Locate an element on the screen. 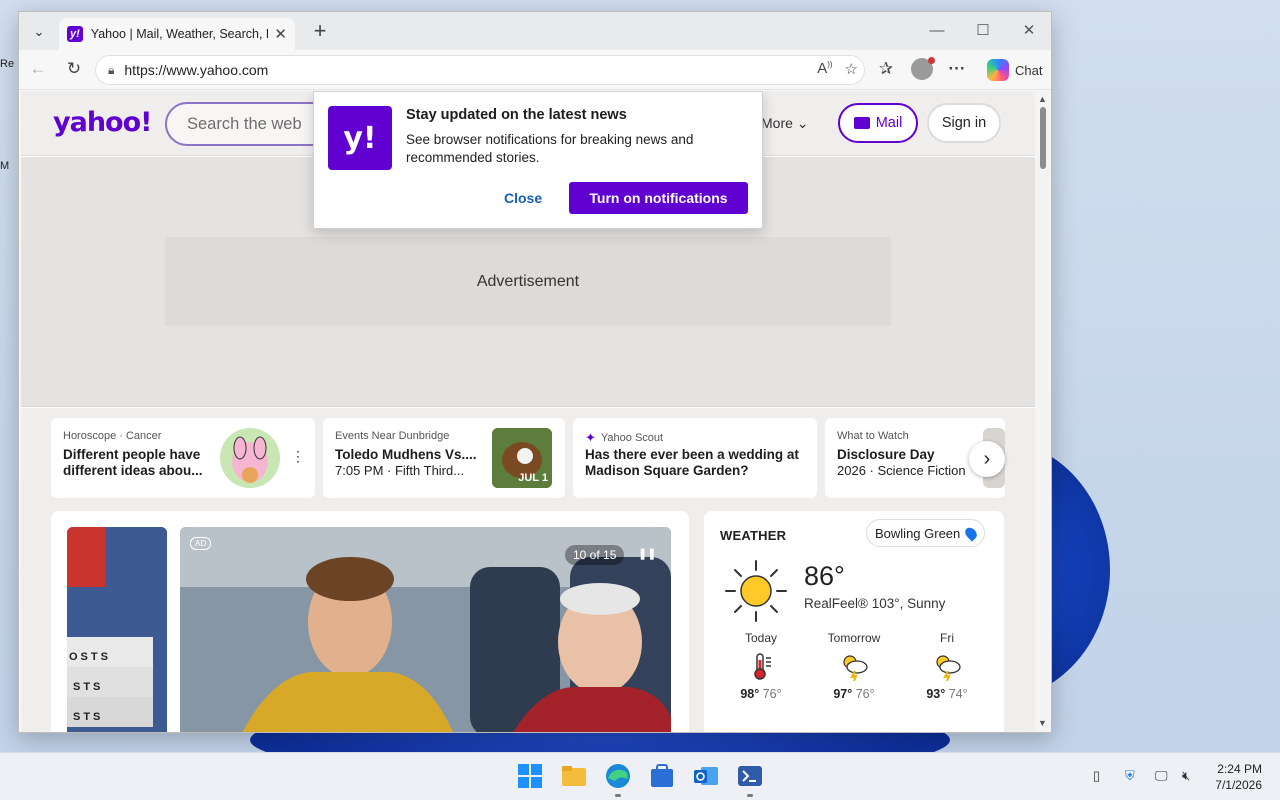 The height and width of the screenshot is (800, 1280). yahoo-logo-icon: y! is located at coordinates (360, 138).